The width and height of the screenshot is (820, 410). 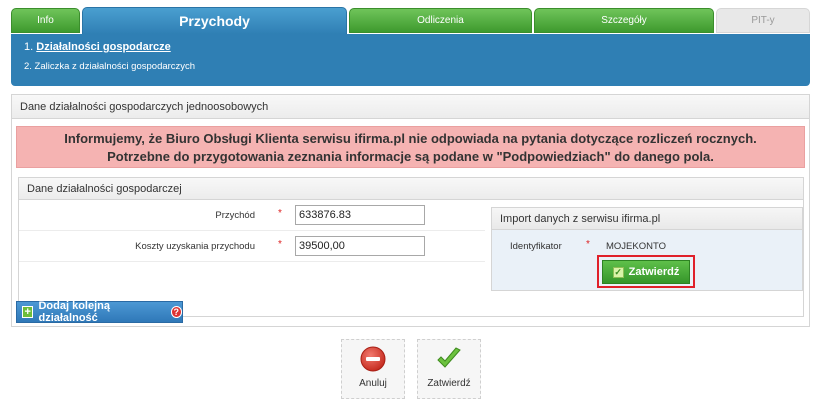 I want to click on tab-odliczenia: Odliczenia, so click(x=440, y=20).